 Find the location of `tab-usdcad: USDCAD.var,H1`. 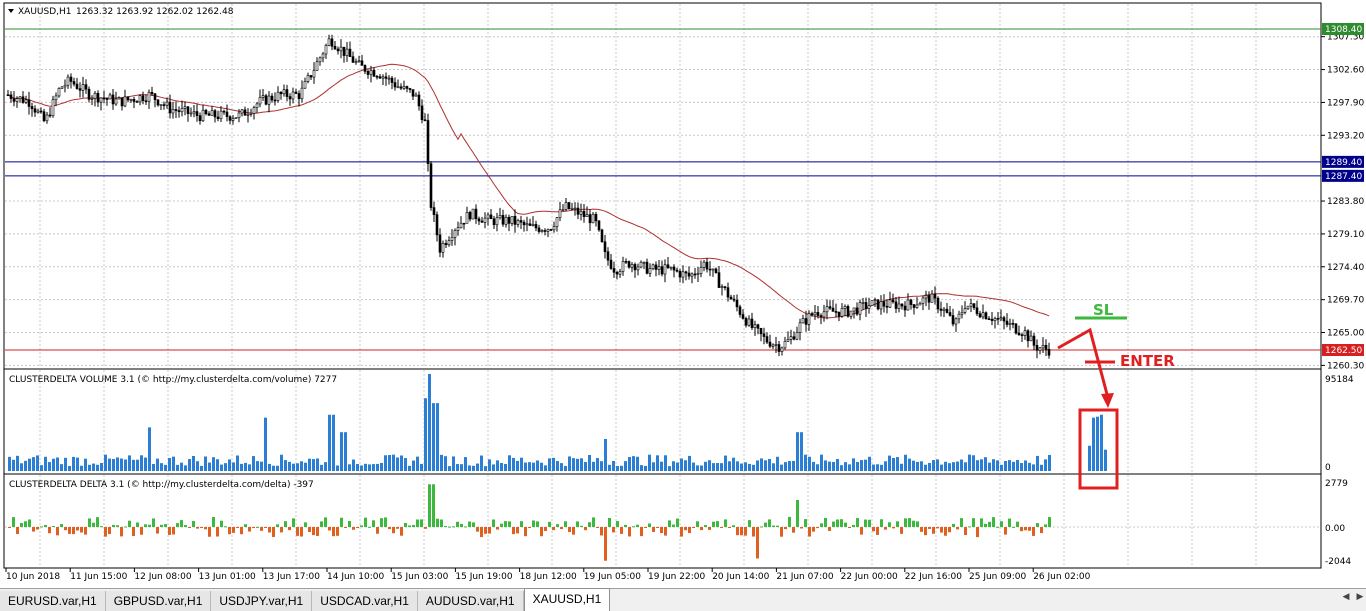

tab-usdcad: USDCAD.var,H1 is located at coordinates (365, 601).